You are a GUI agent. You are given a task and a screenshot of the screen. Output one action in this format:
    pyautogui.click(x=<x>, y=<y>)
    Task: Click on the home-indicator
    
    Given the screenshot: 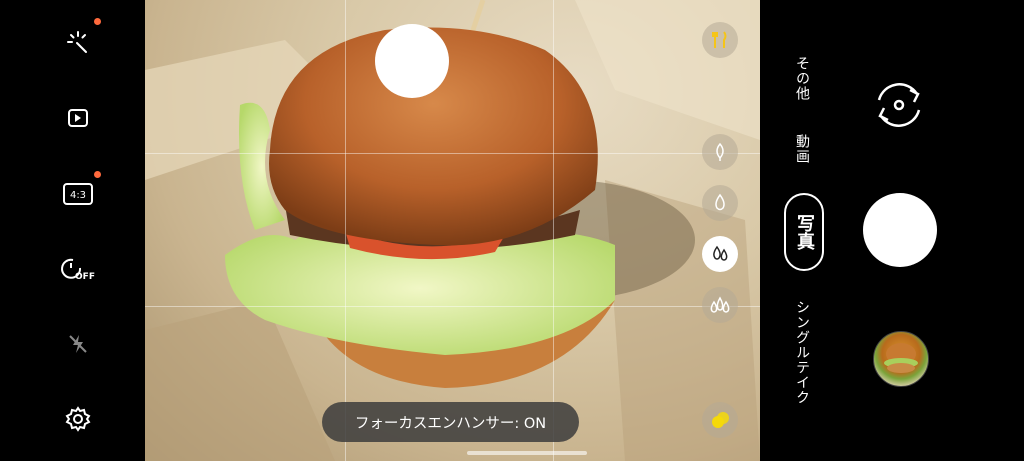 What is the action you would take?
    pyautogui.click(x=527, y=453)
    